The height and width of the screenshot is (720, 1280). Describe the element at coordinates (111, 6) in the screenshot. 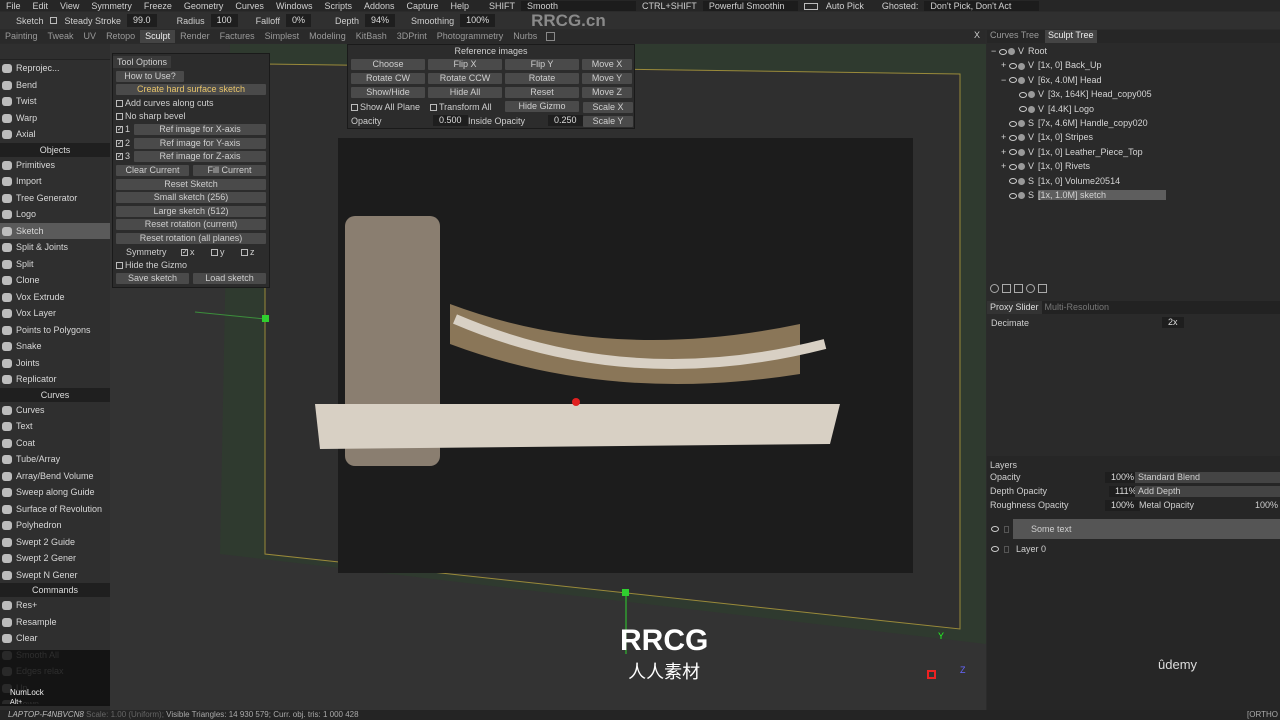

I see `menu-symmetry: Symmetry` at that location.